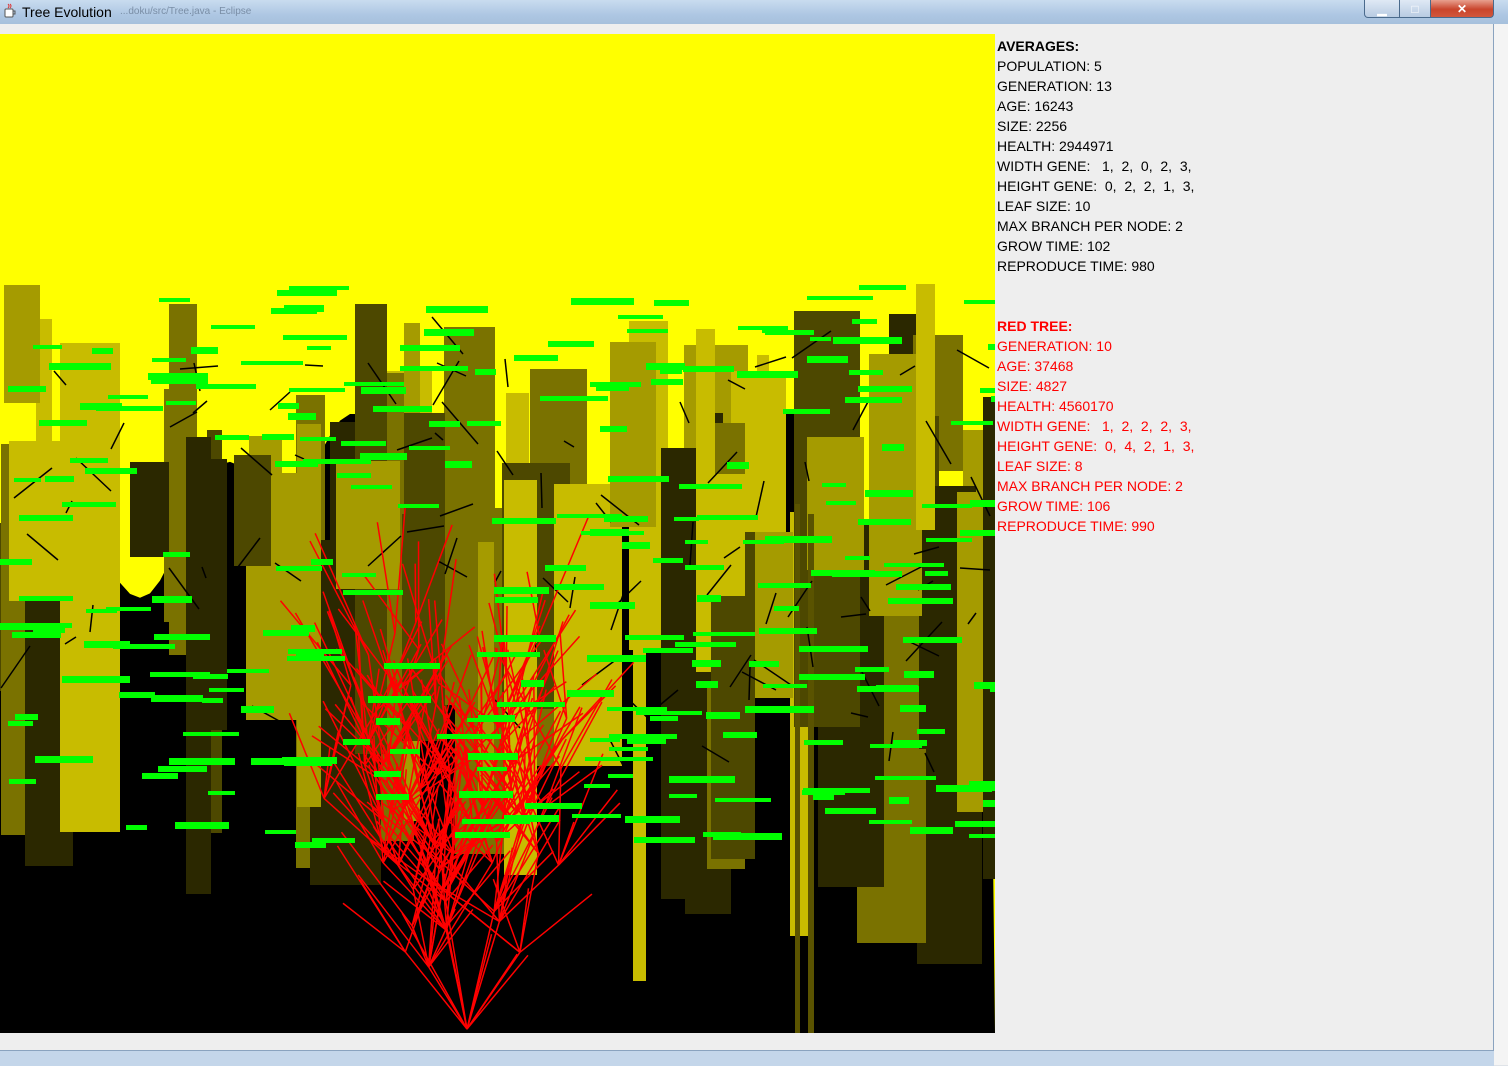 This screenshot has width=1508, height=1066. Describe the element at coordinates (747, 1058) in the screenshot. I see `window-bottom-border` at that location.